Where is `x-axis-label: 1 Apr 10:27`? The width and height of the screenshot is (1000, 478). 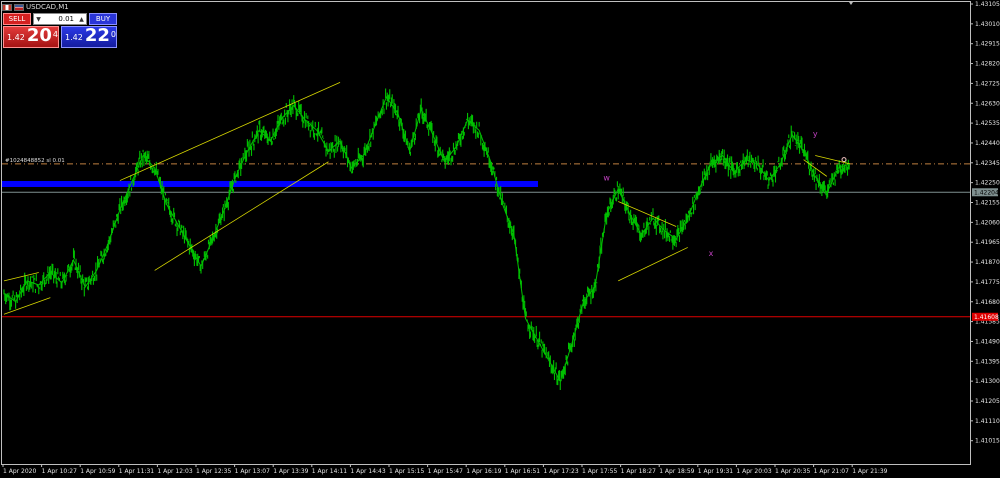 x-axis-label: 1 Apr 10:27 is located at coordinates (59, 471).